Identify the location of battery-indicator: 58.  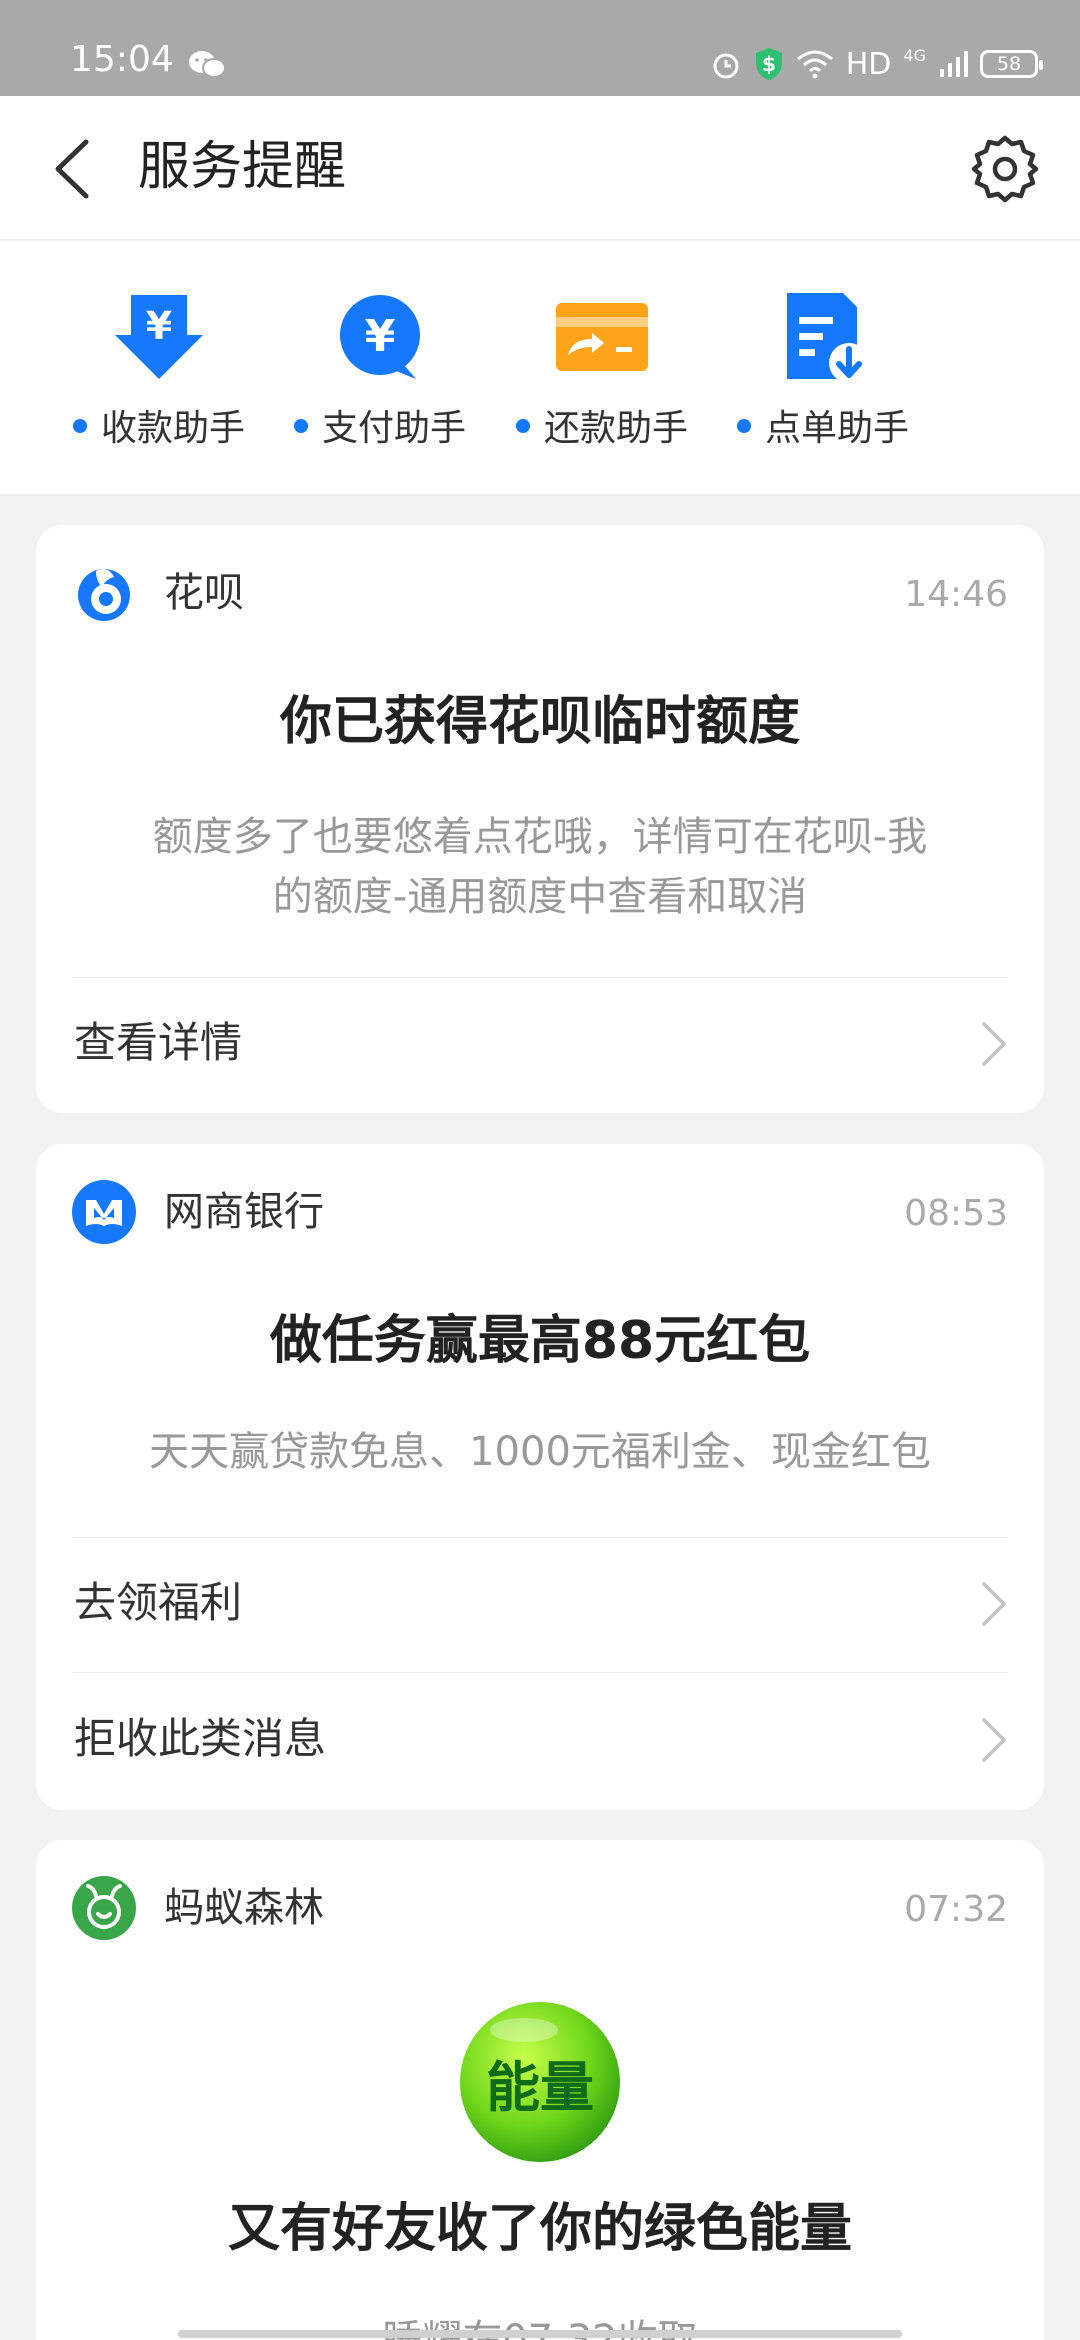
(1011, 64).